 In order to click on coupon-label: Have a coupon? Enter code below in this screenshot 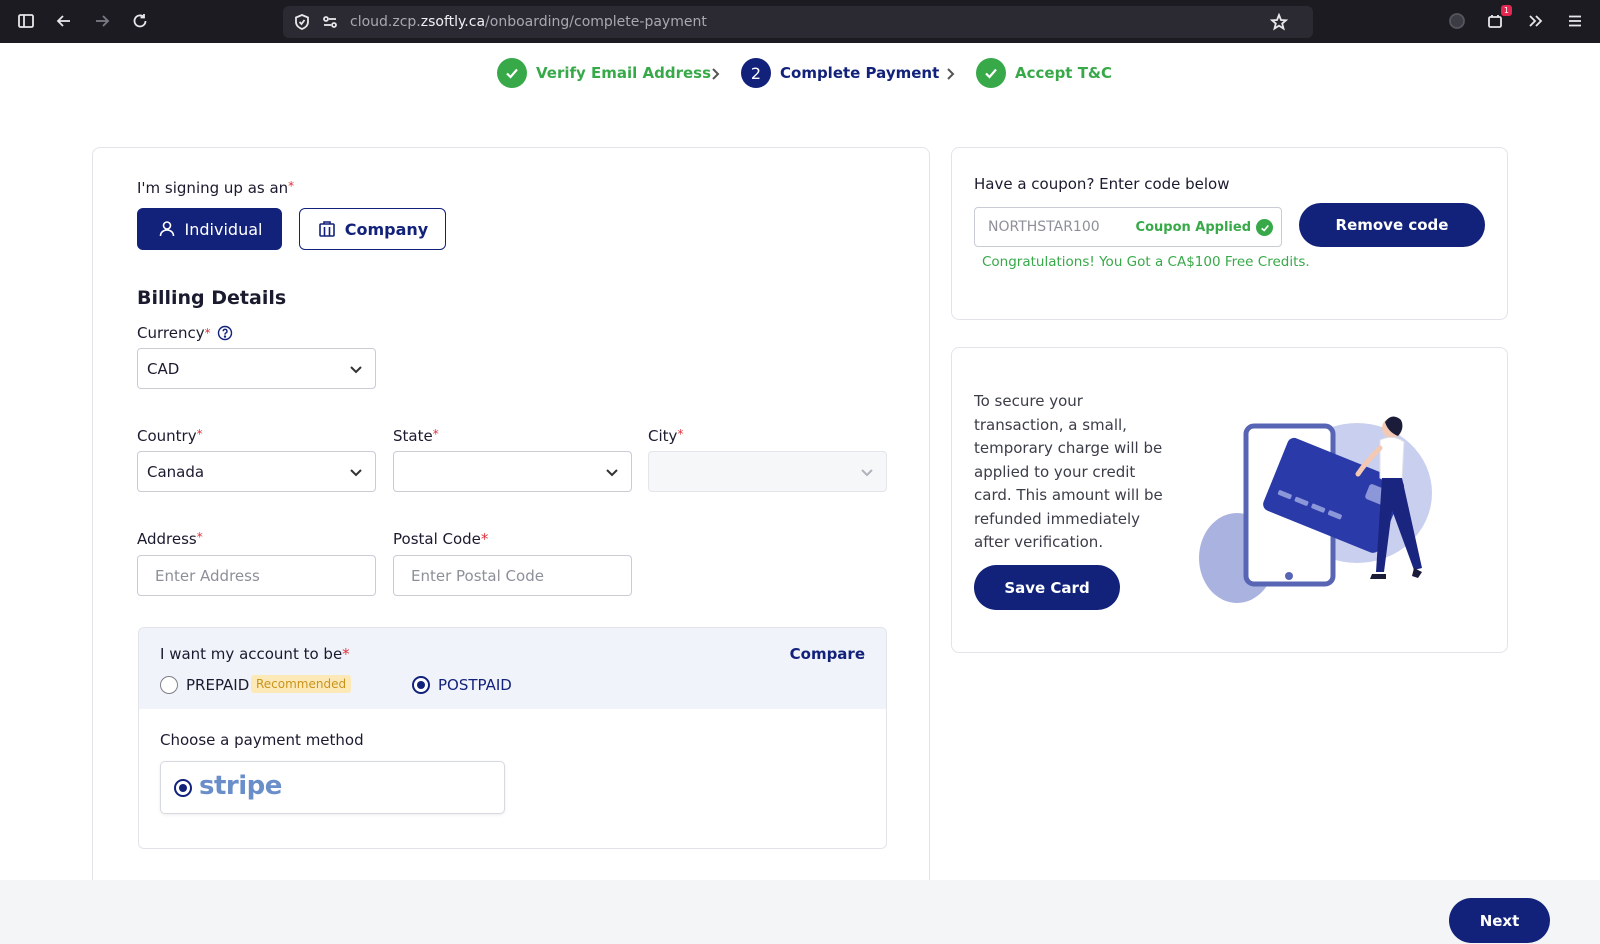, I will do `click(1102, 184)`.